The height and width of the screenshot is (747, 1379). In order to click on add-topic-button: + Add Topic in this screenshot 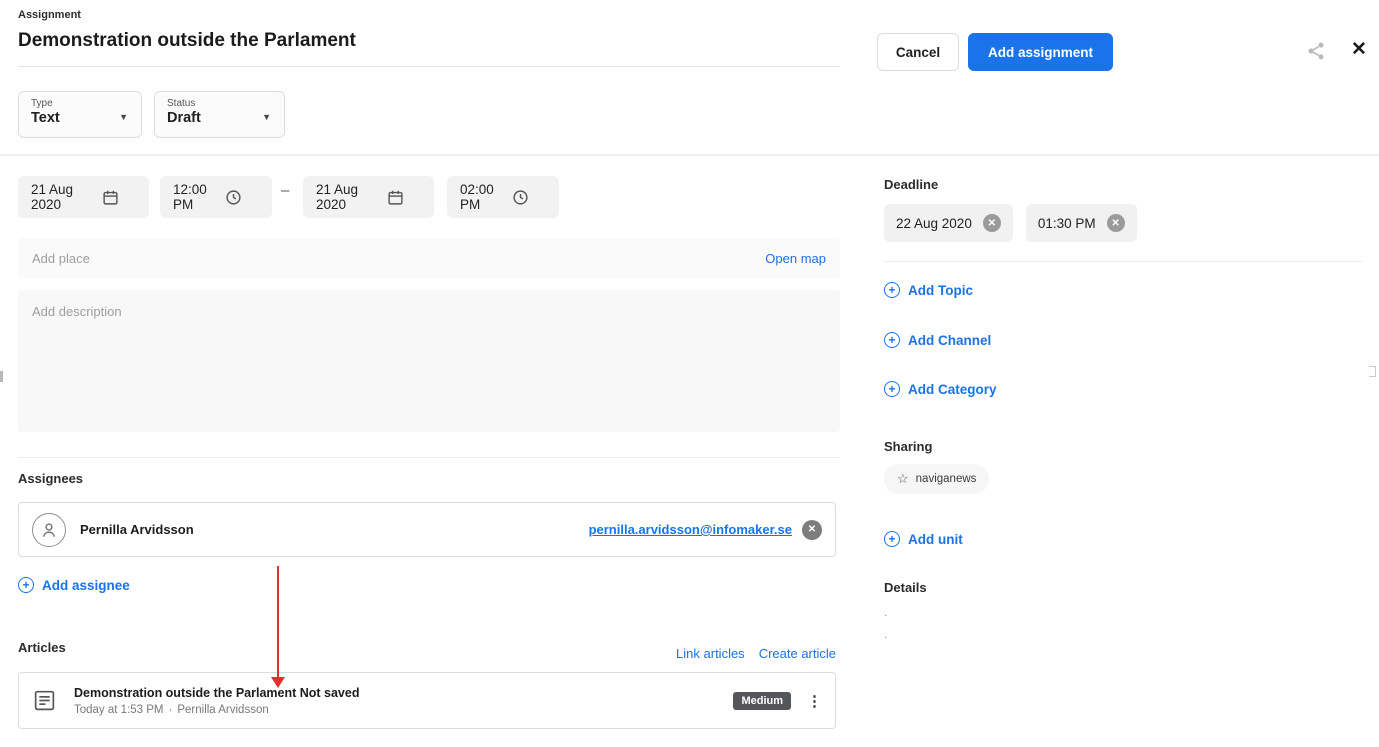, I will do `click(1123, 290)`.